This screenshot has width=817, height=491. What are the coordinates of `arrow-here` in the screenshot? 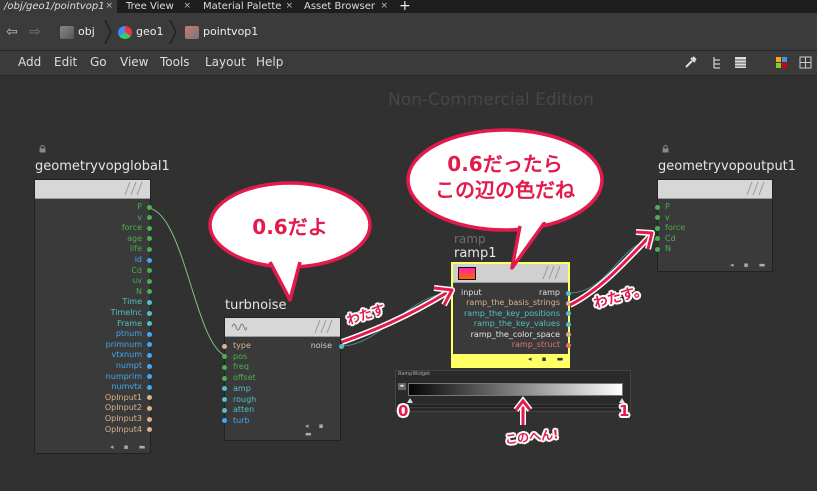 It's located at (523, 410).